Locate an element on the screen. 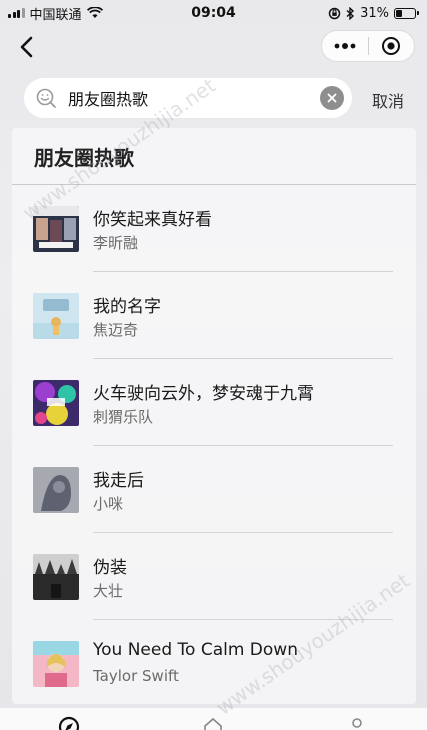 The width and height of the screenshot is (427, 730). search-face-icon is located at coordinates (47, 98).